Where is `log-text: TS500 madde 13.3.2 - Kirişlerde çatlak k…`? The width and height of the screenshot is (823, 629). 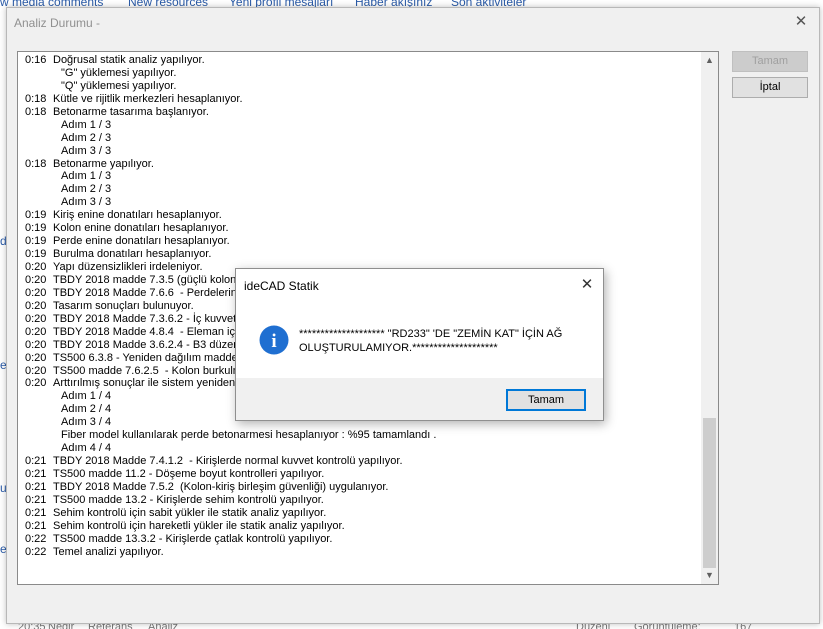
log-text: TS500 madde 13.3.2 - Kirişlerde çatlak k… is located at coordinates (193, 538).